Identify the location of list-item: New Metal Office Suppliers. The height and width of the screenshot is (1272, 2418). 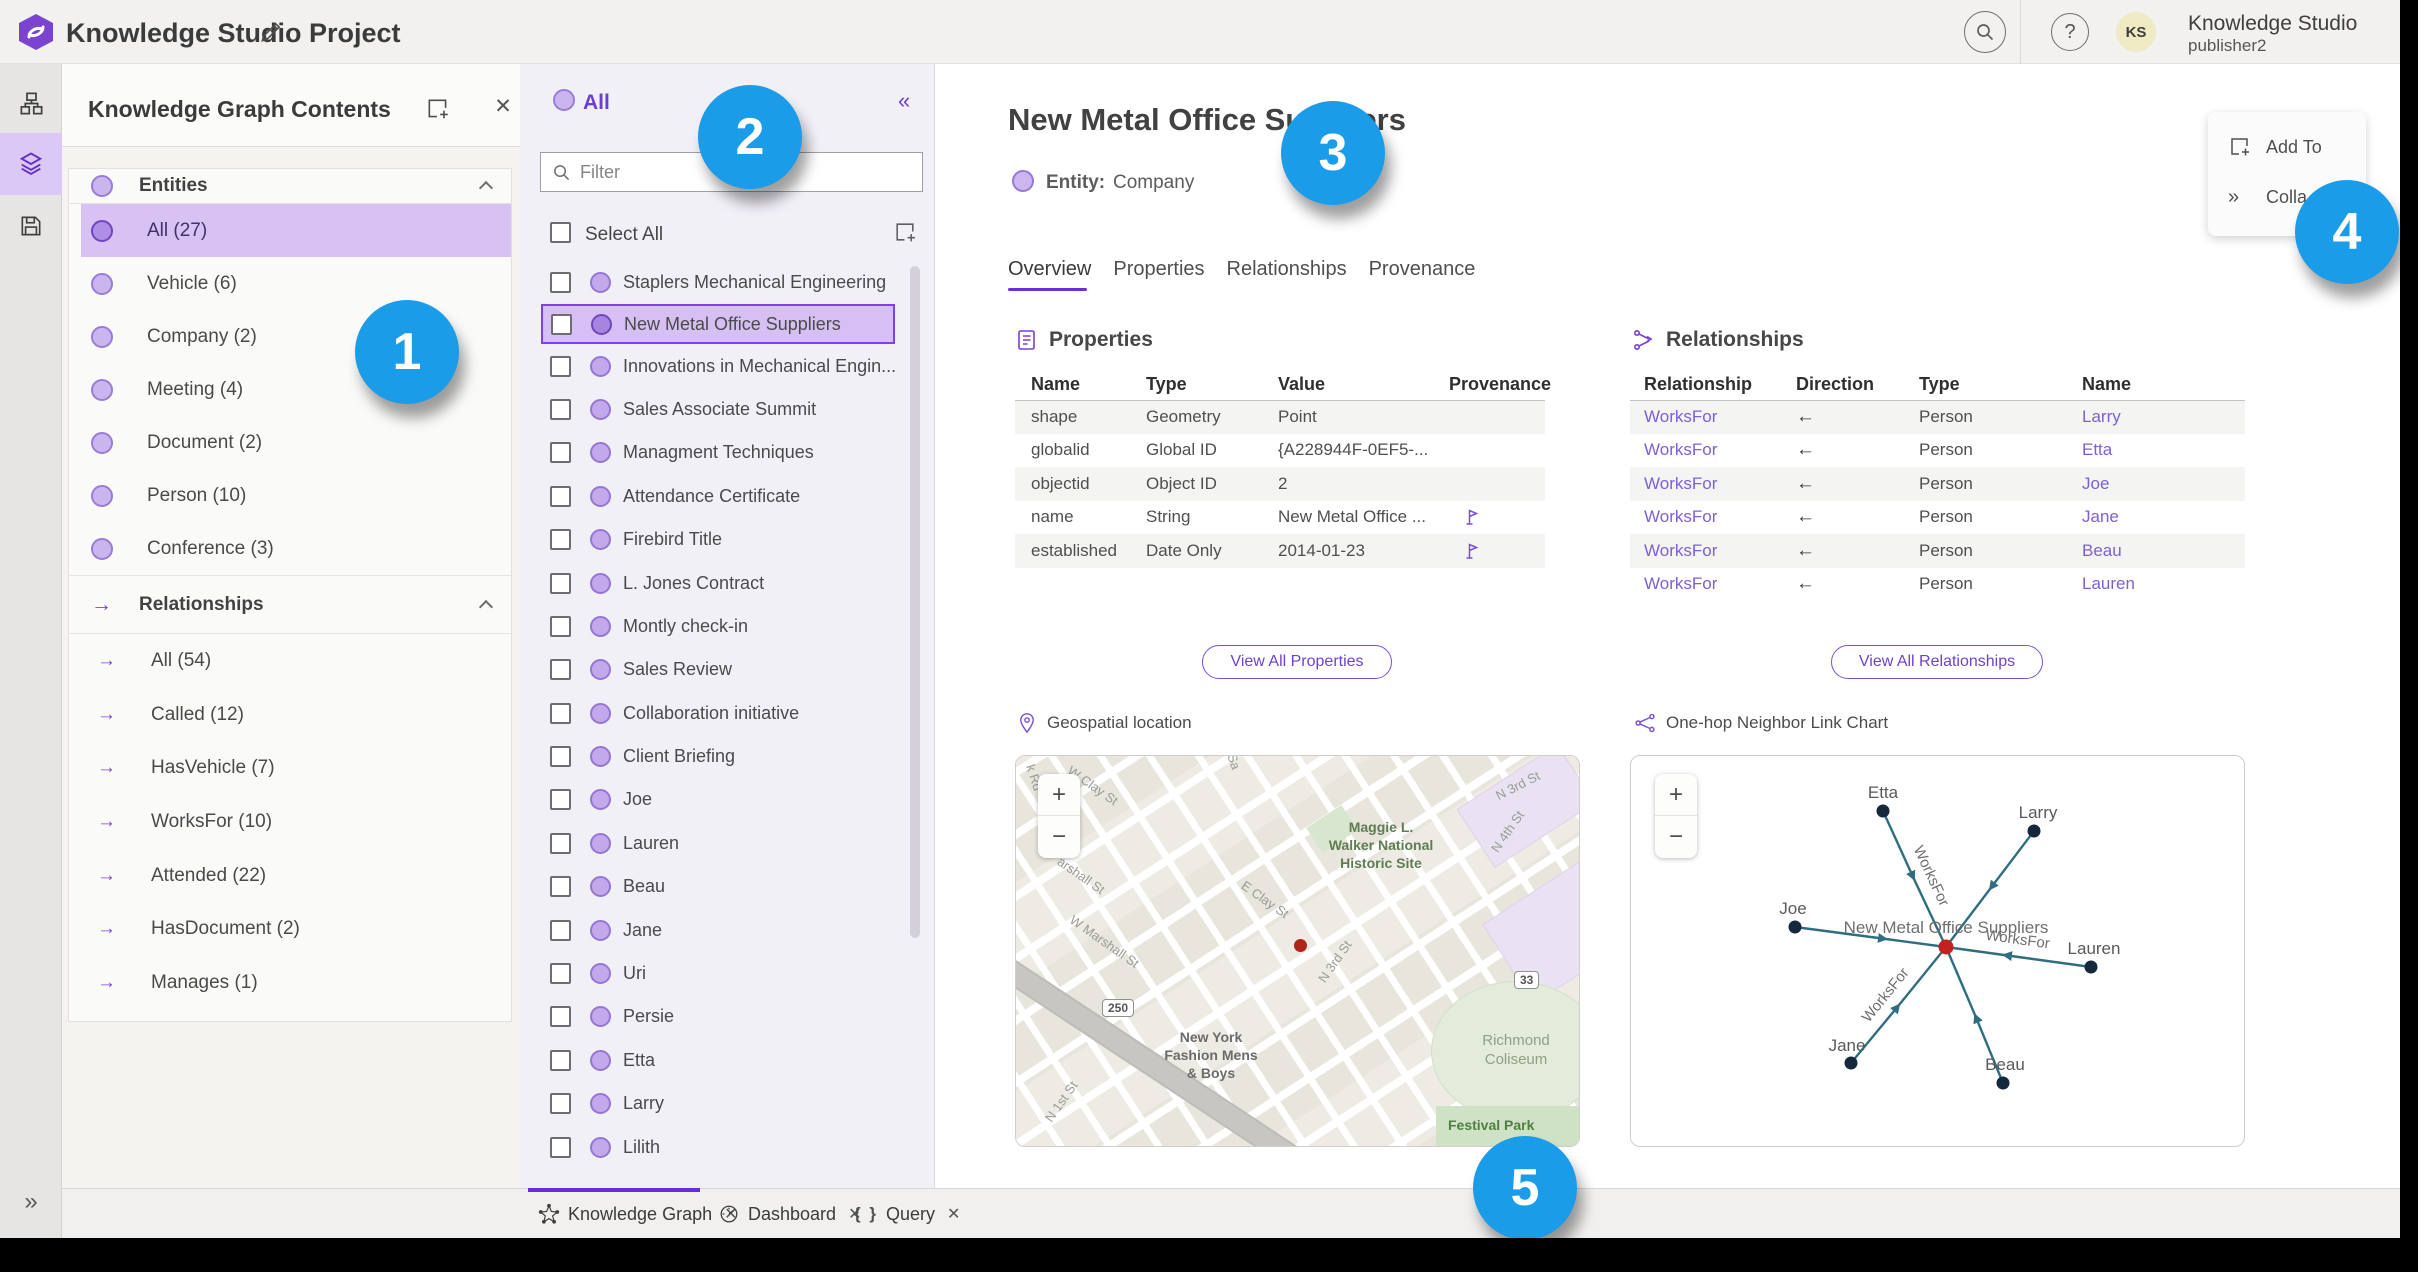
(718, 324).